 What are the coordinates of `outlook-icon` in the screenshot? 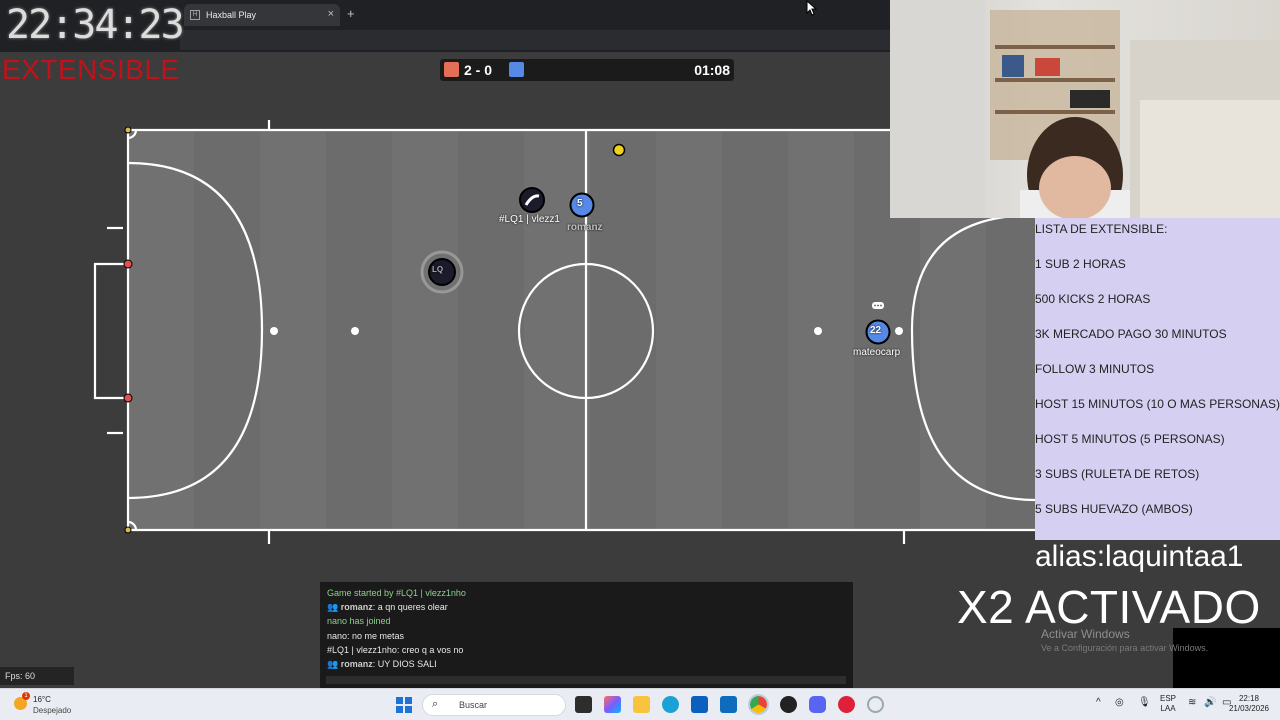 It's located at (728, 704).